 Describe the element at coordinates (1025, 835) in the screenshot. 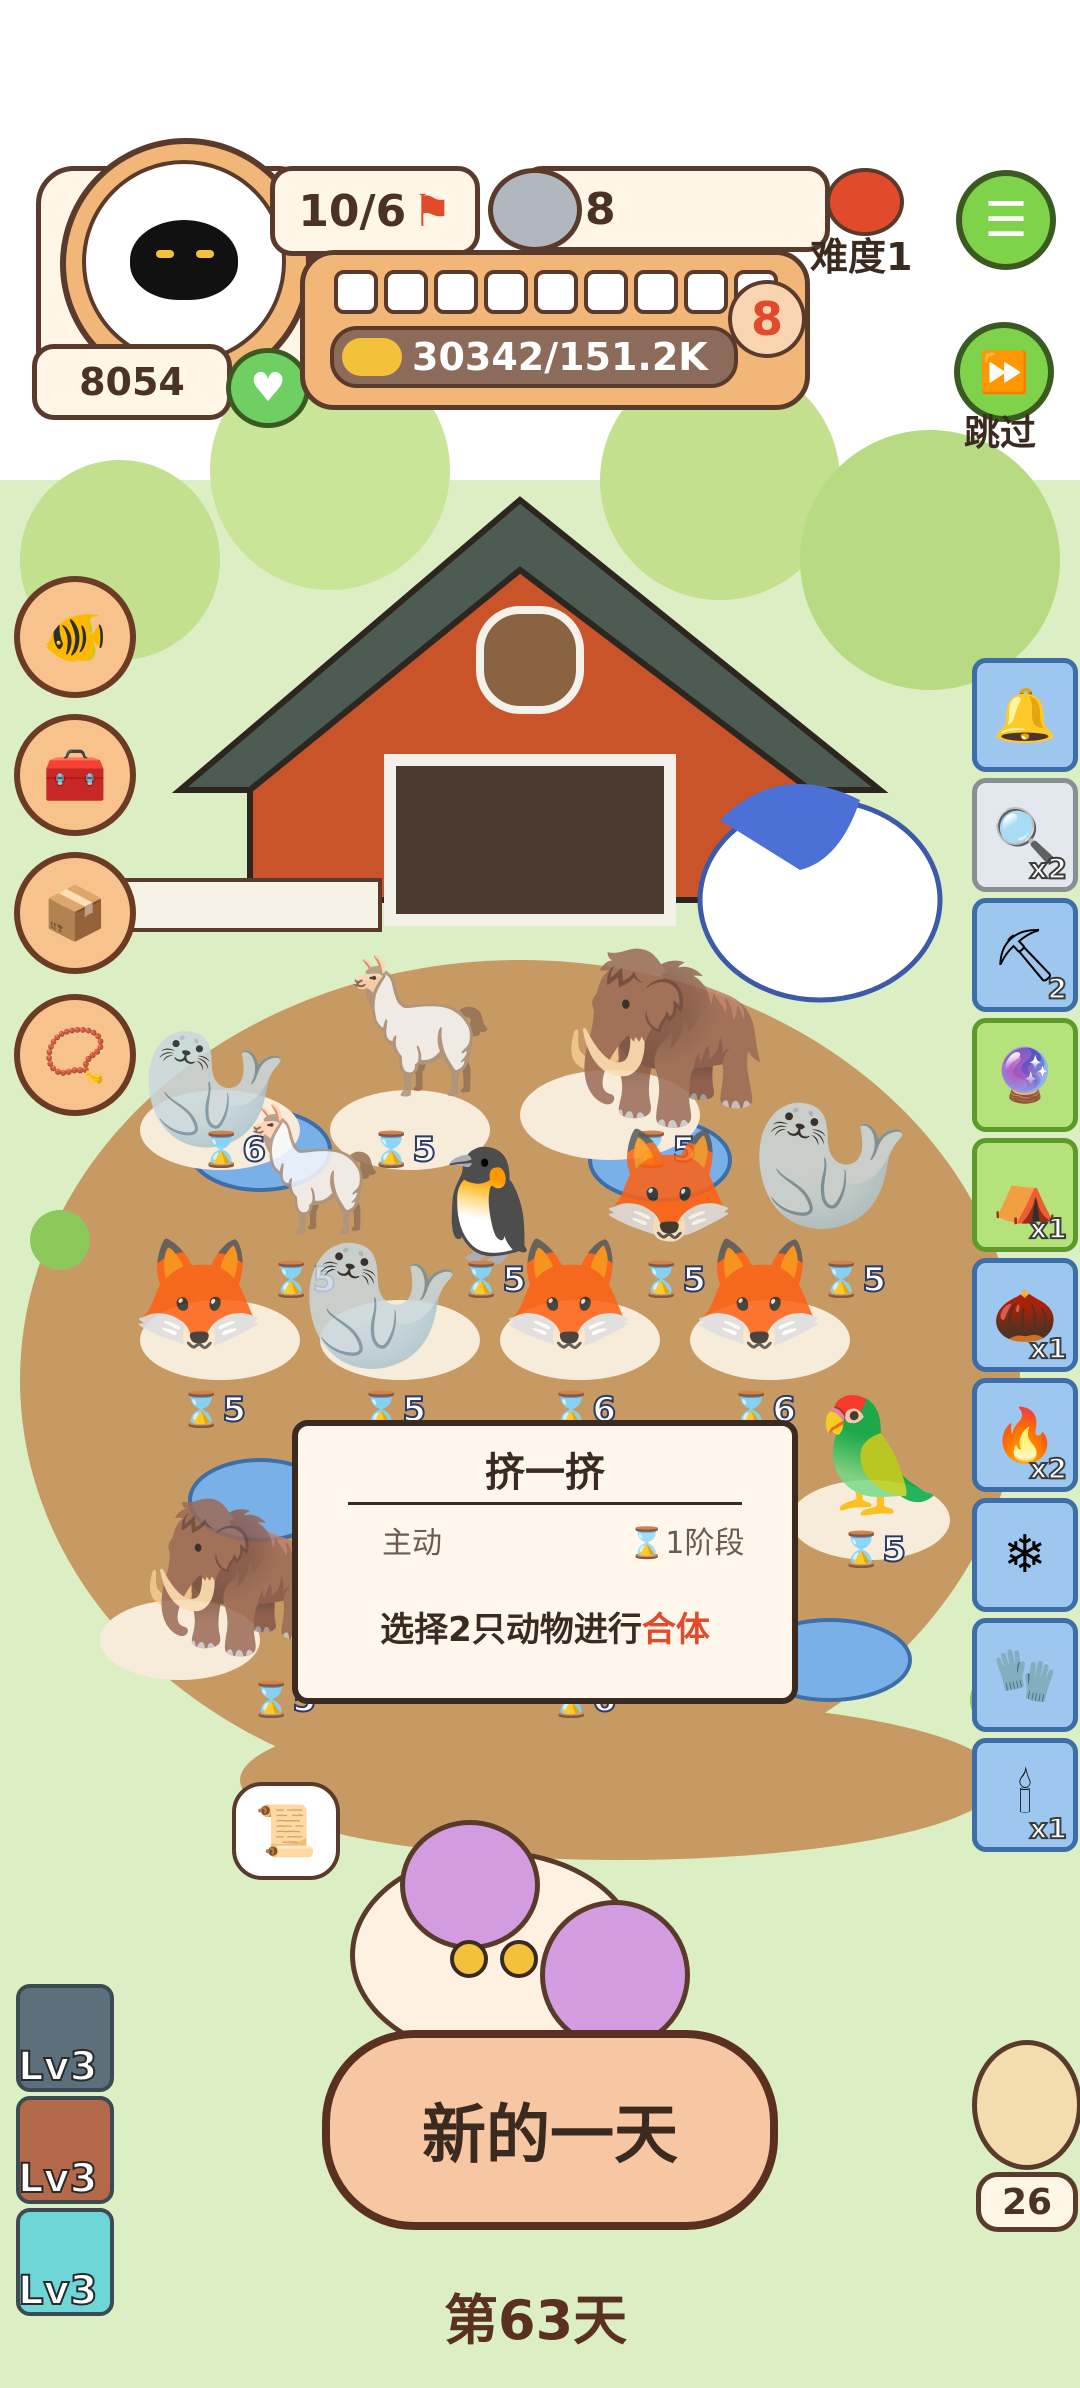

I see `magnifier-item: 🔍 x2` at that location.